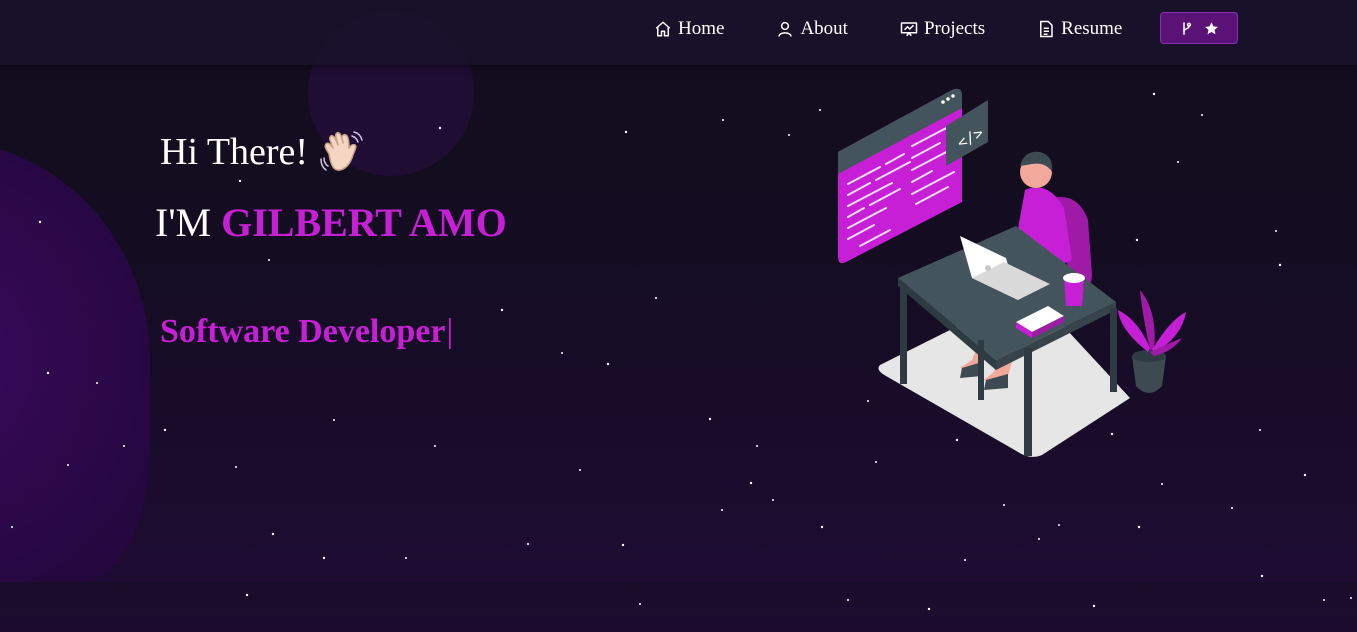 This screenshot has height=632, width=1357. I want to click on git-fork-icon, so click(1187, 28).